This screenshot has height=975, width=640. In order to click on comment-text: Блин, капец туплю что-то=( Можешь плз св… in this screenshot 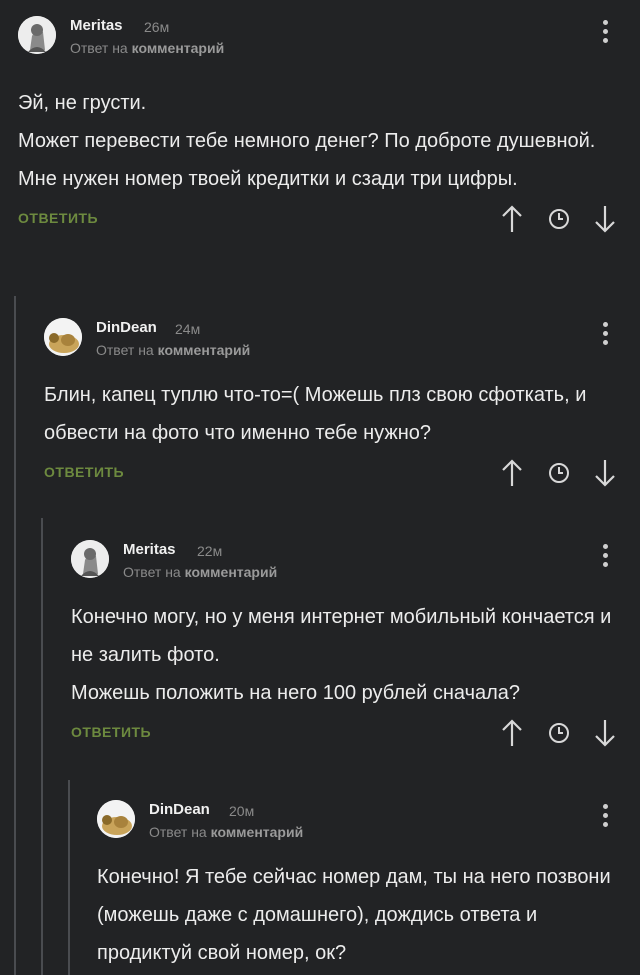, I will do `click(315, 414)`.